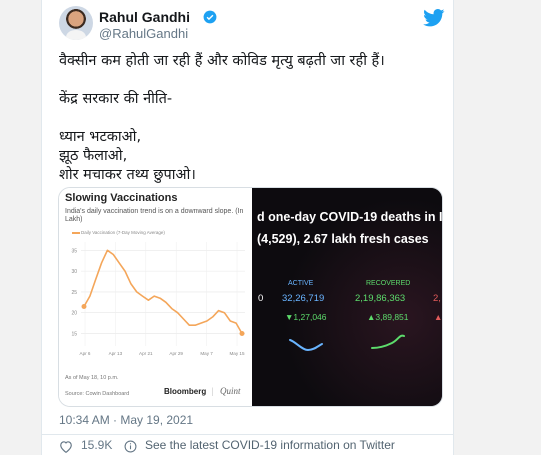  What do you see at coordinates (301, 283) in the screenshot?
I see `active-label: ACTIVE` at bounding box center [301, 283].